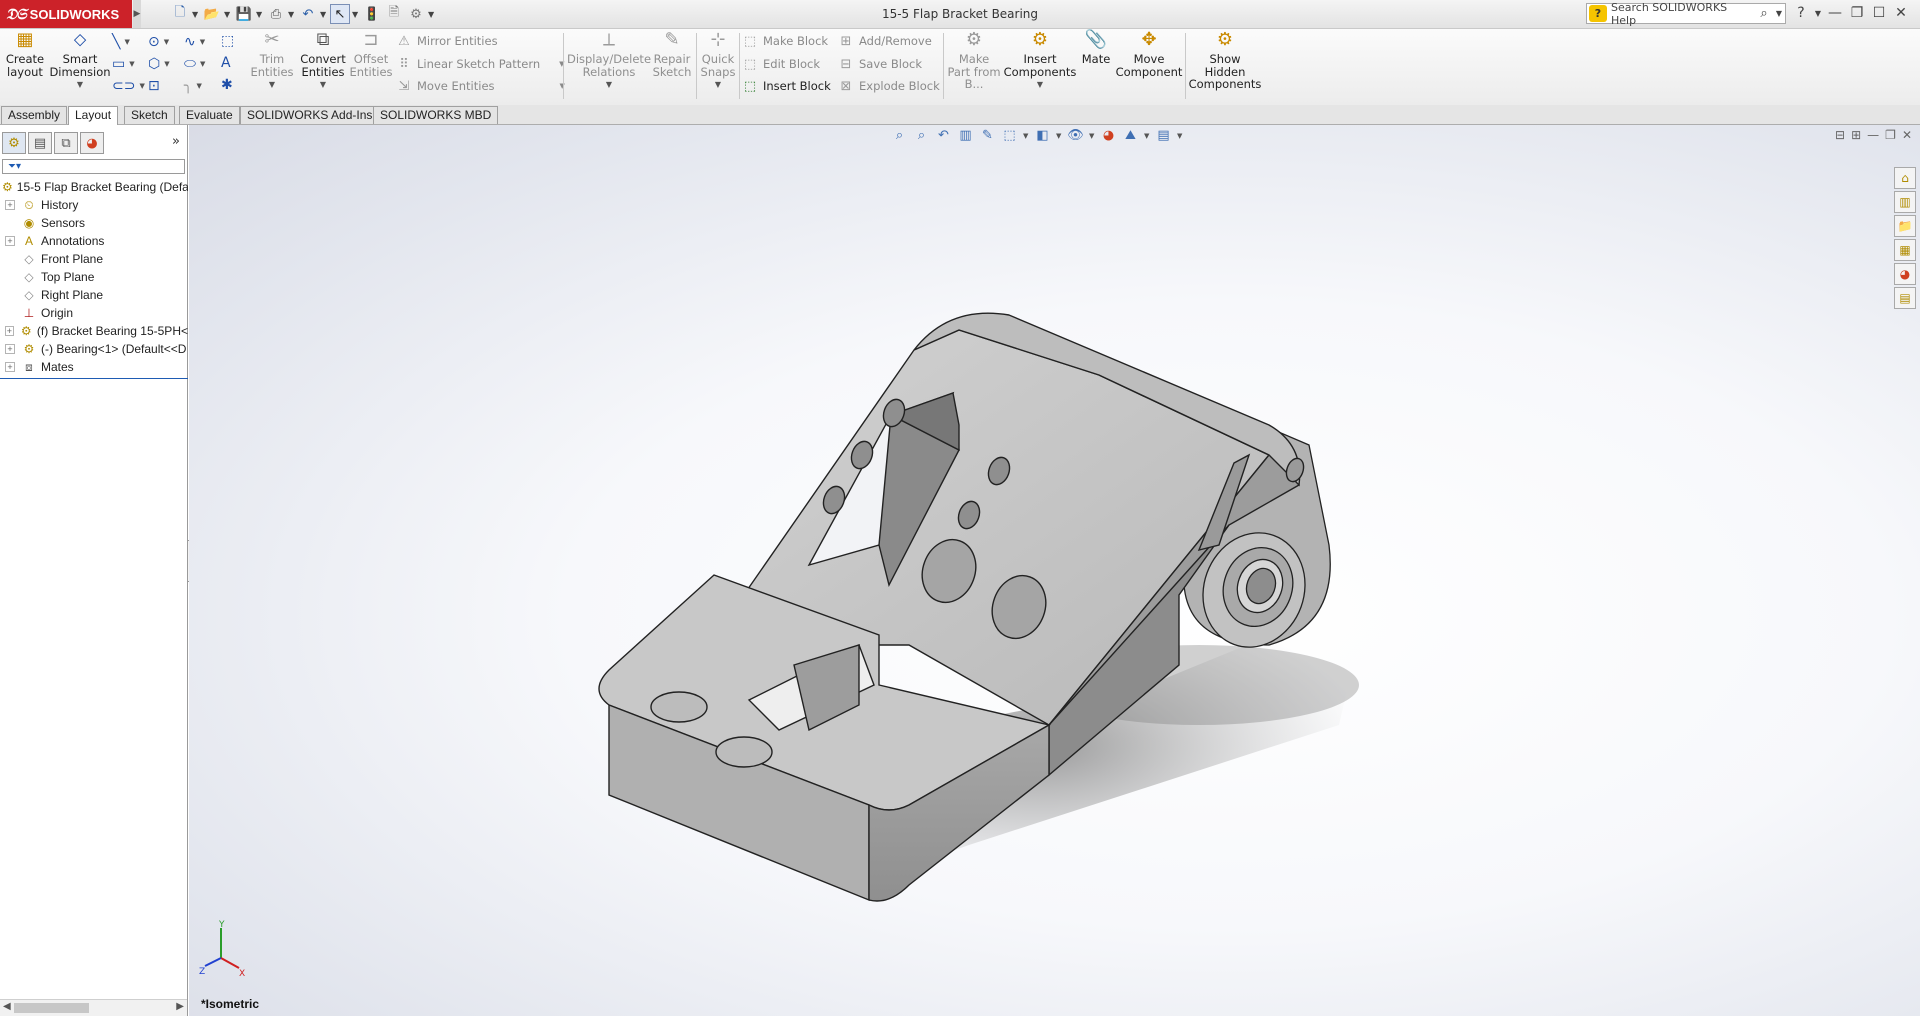 Image resolution: width=1920 pixels, height=1016 pixels. I want to click on rollback-bar, so click(94, 378).